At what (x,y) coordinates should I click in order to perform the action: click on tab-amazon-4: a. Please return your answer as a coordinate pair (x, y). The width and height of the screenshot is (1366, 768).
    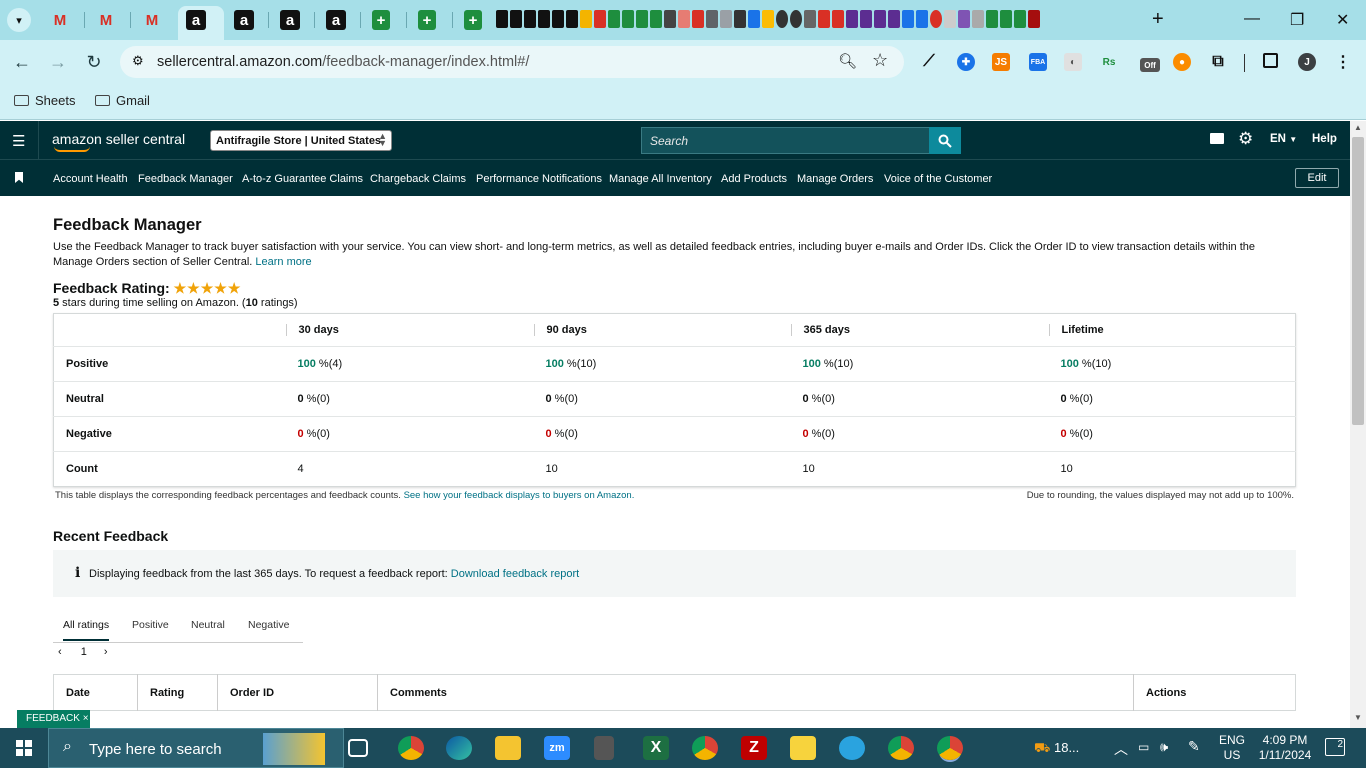
    Looking at the image, I should click on (336, 20).